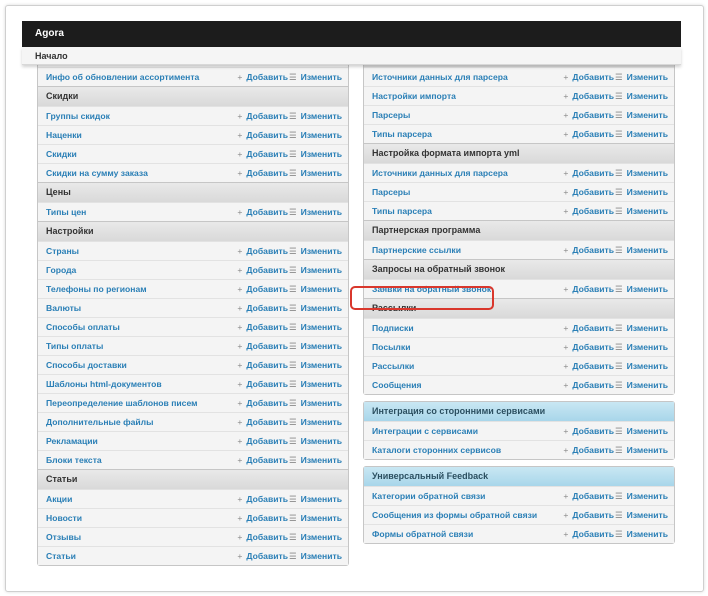 The image size is (708, 596). What do you see at coordinates (64, 135) in the screenshot?
I see `admin-link: Наценки` at bounding box center [64, 135].